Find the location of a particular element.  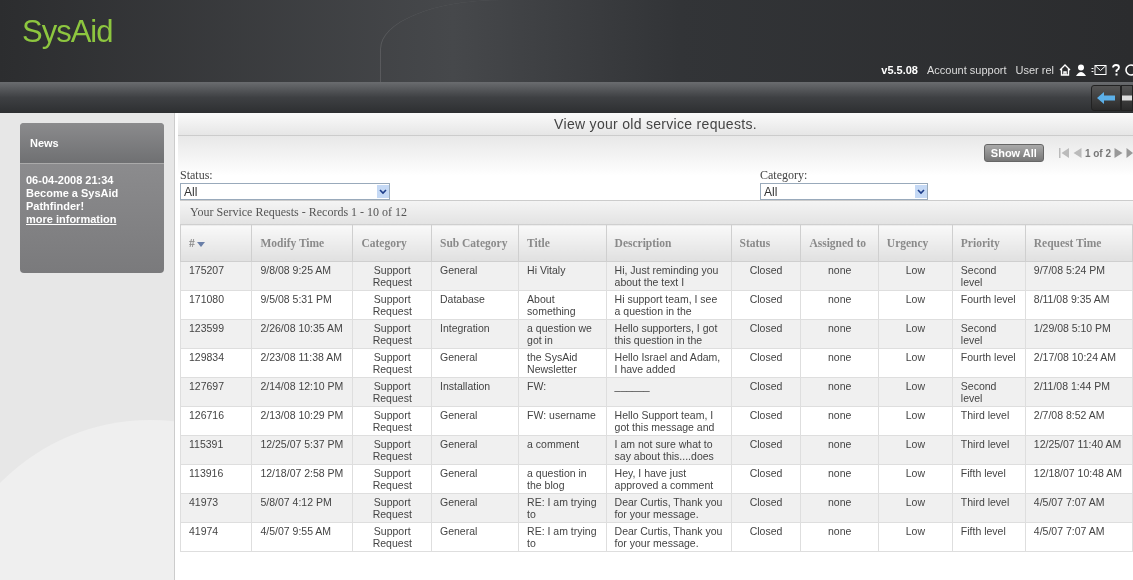

column-header: Urgency is located at coordinates (915, 243).